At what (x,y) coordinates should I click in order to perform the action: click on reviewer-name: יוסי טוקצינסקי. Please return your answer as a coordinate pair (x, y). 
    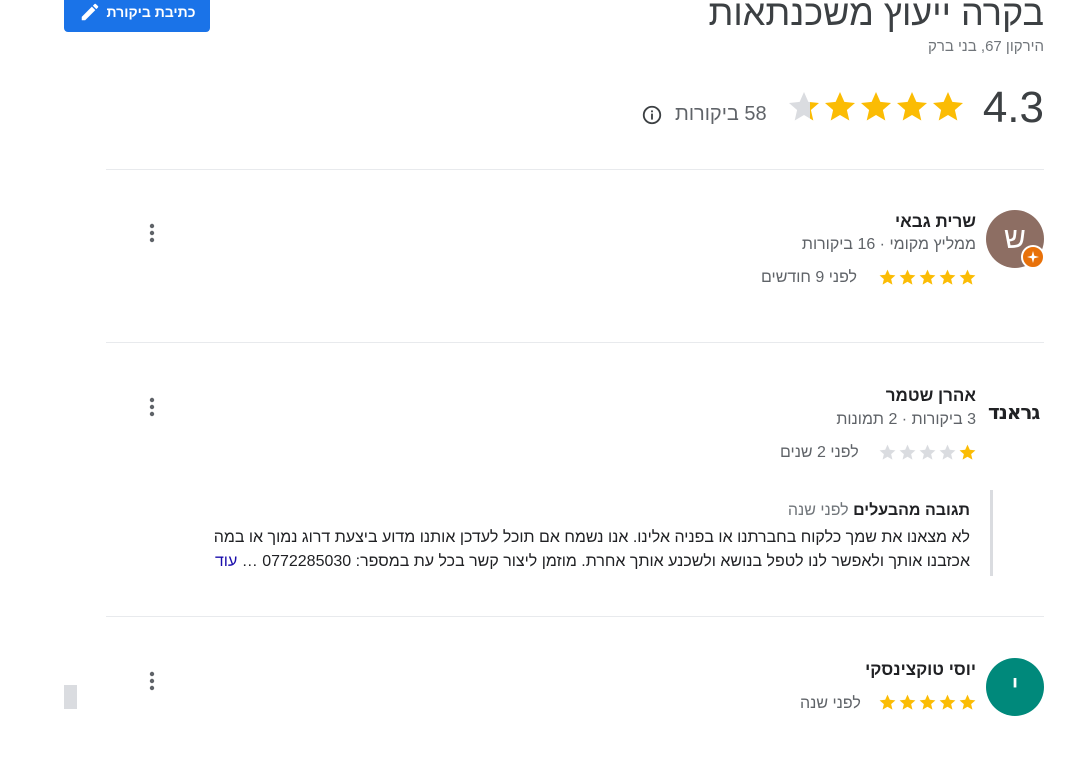
    Looking at the image, I should click on (920, 670).